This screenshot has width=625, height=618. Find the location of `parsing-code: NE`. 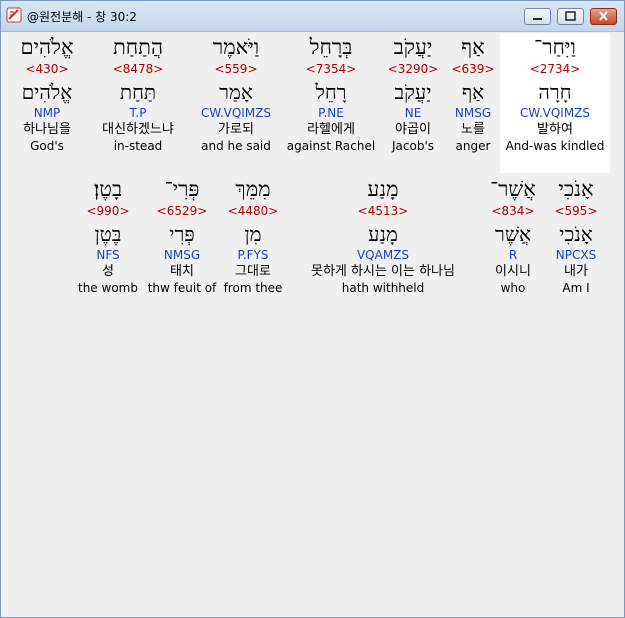

parsing-code: NE is located at coordinates (413, 113).